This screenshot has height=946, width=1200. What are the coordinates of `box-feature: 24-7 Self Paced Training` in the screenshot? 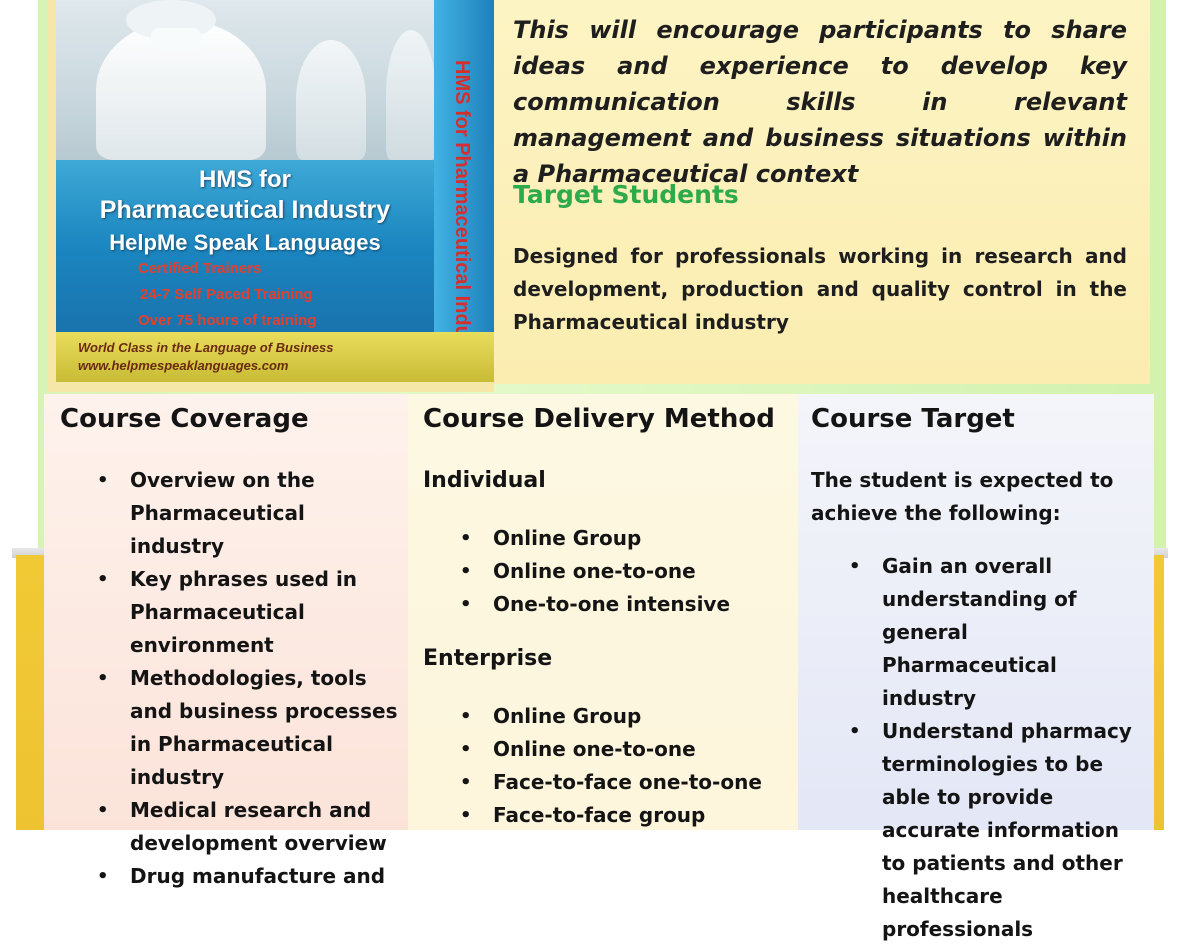 It's located at (226, 294).